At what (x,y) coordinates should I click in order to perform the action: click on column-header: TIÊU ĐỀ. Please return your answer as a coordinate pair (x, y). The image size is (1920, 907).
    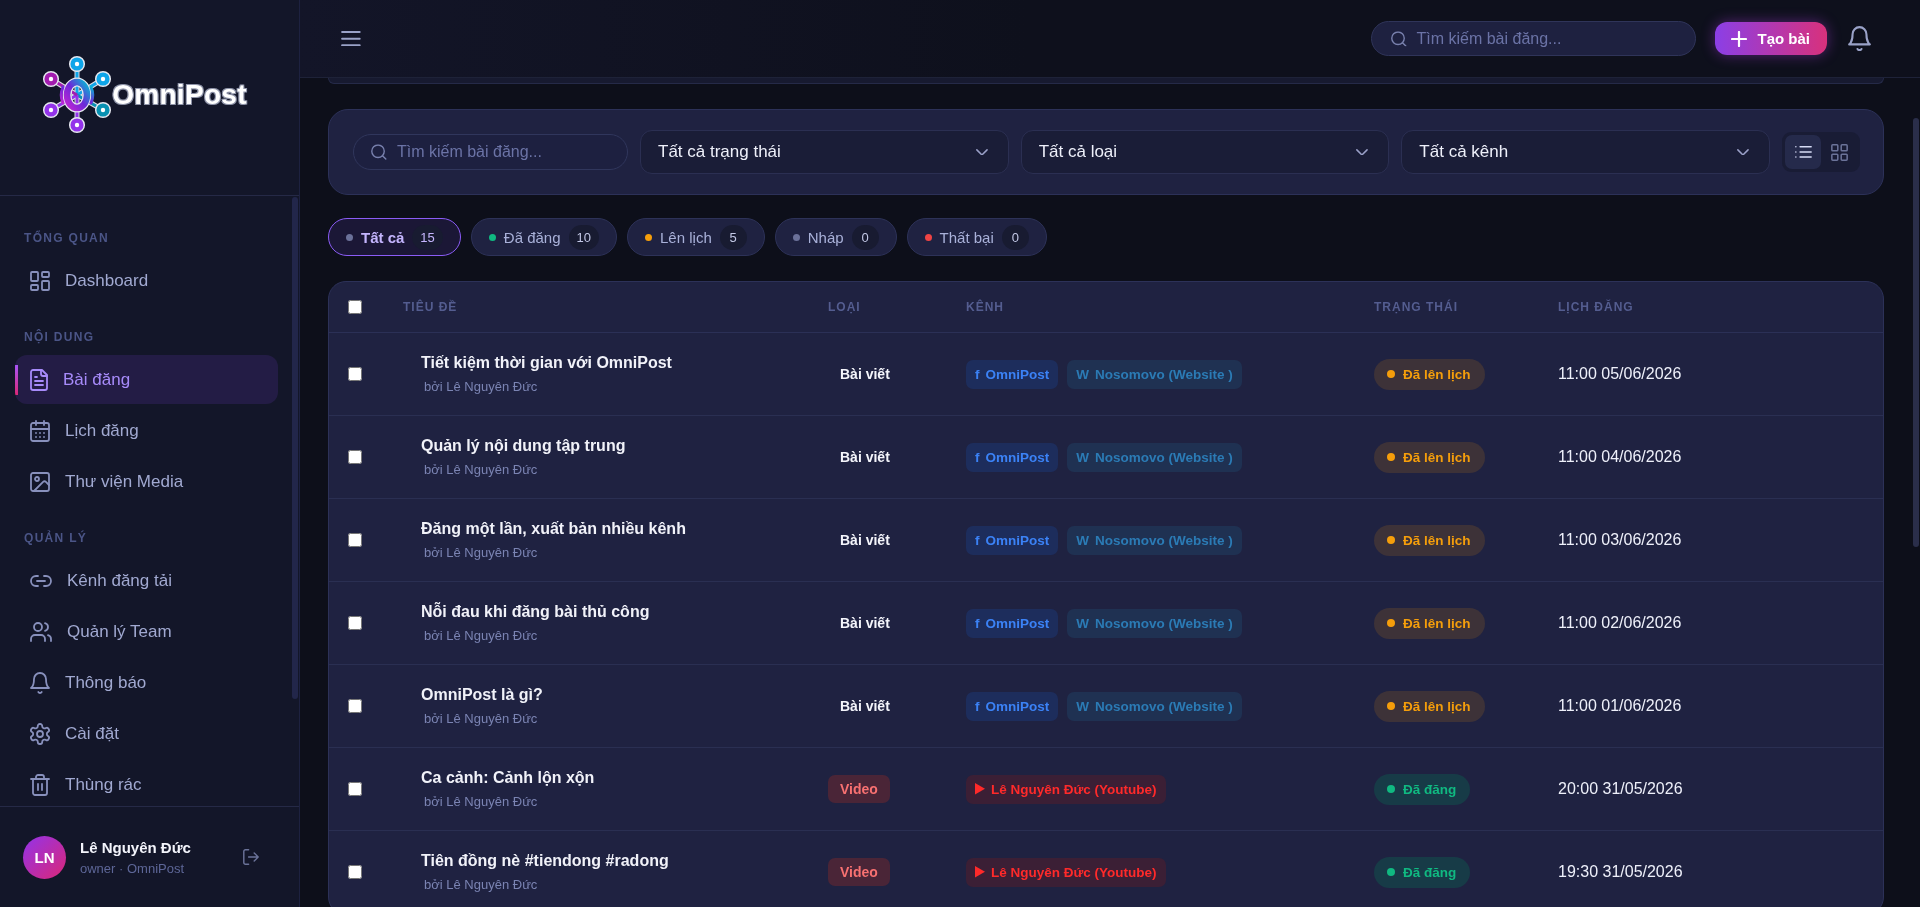
    Looking at the image, I should click on (430, 307).